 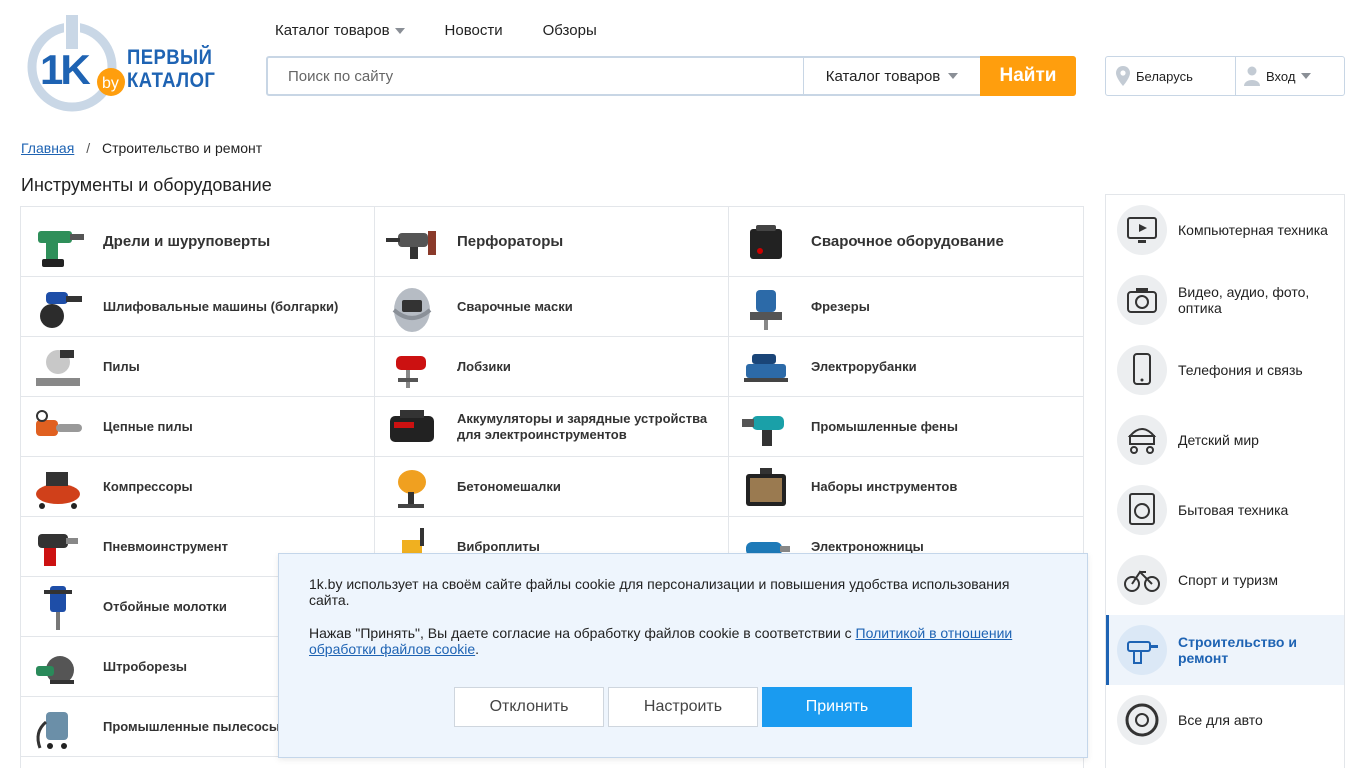 What do you see at coordinates (436, 30) in the screenshot?
I see `top-navigation: Каталог товаров Новости Обзоры` at bounding box center [436, 30].